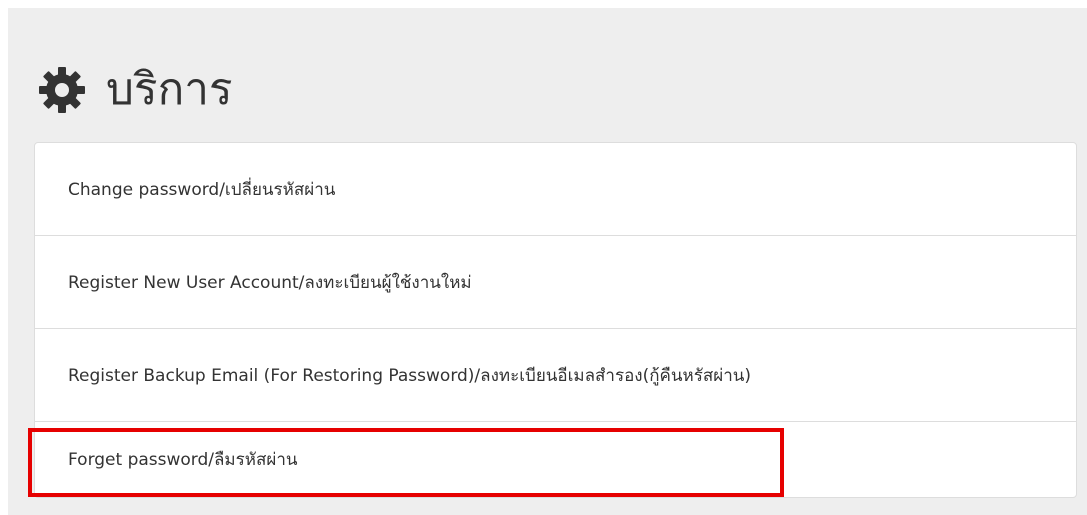 The height and width of the screenshot is (515, 1087). I want to click on gear-icon, so click(62, 90).